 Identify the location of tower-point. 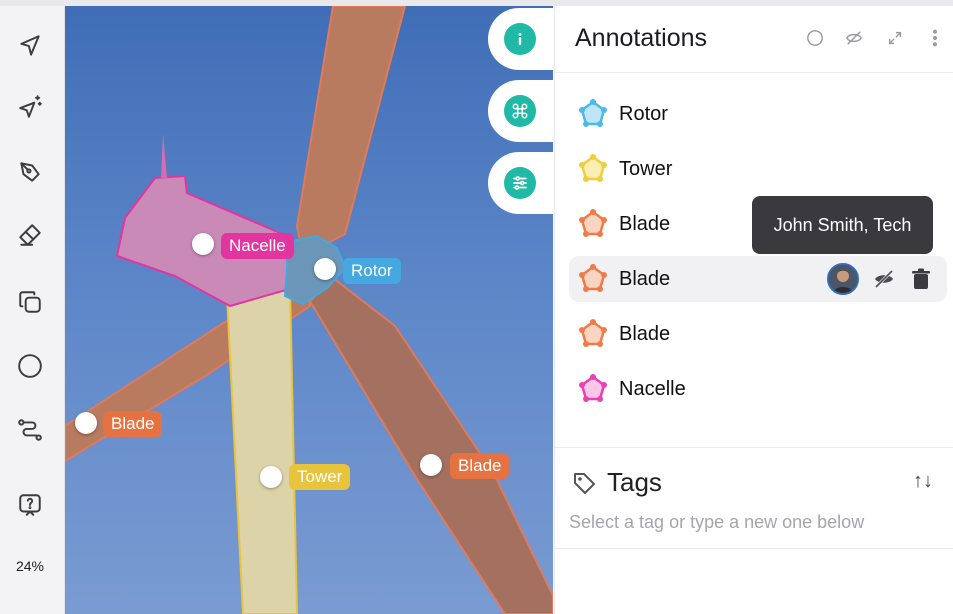
(271, 477).